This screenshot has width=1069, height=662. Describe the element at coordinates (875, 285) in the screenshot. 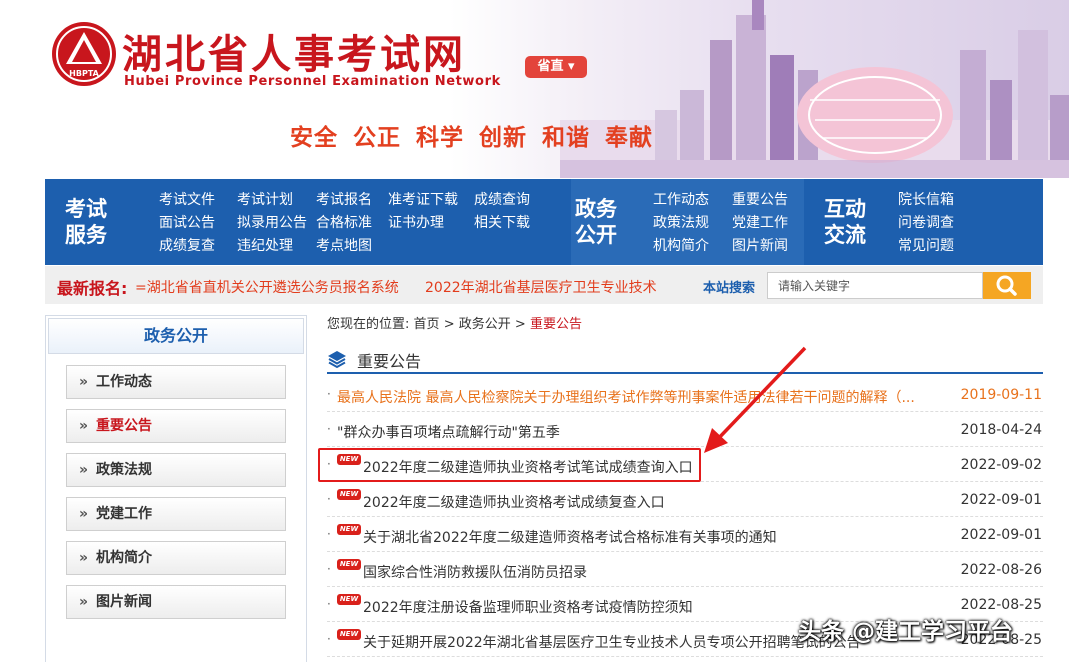

I see `search-input` at that location.